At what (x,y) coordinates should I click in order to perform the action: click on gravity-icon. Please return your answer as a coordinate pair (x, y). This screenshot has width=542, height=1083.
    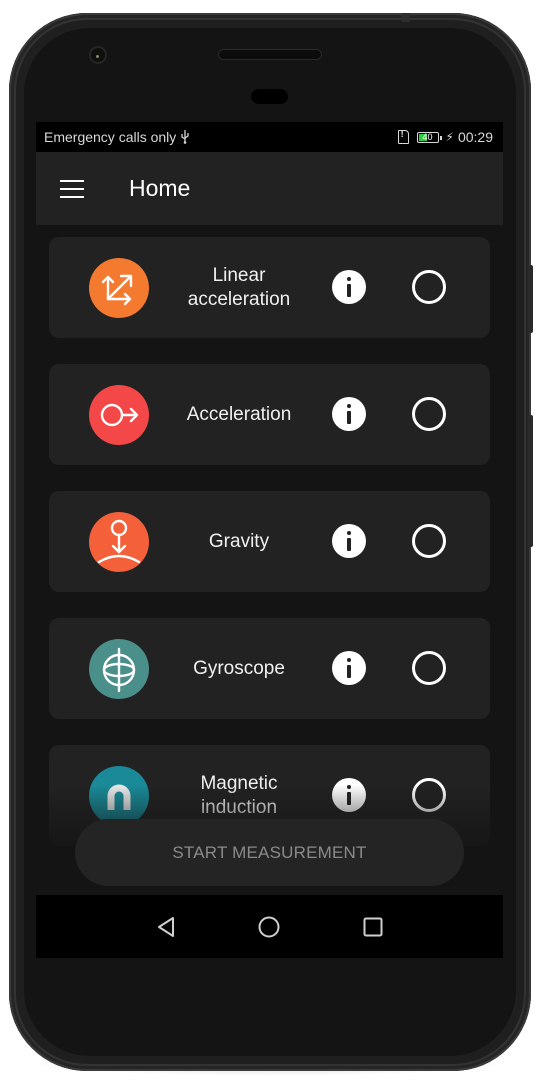
    Looking at the image, I should click on (119, 542).